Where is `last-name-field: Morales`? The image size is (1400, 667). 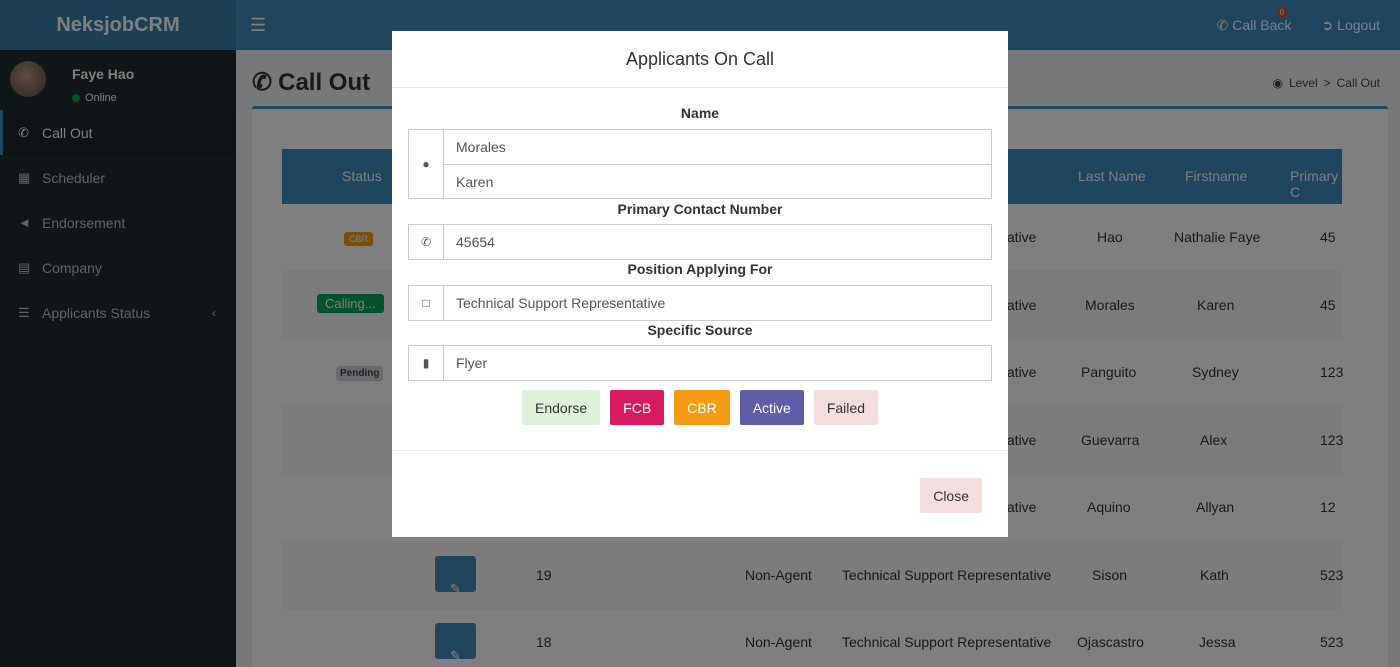 last-name-field: Morales is located at coordinates (717, 147).